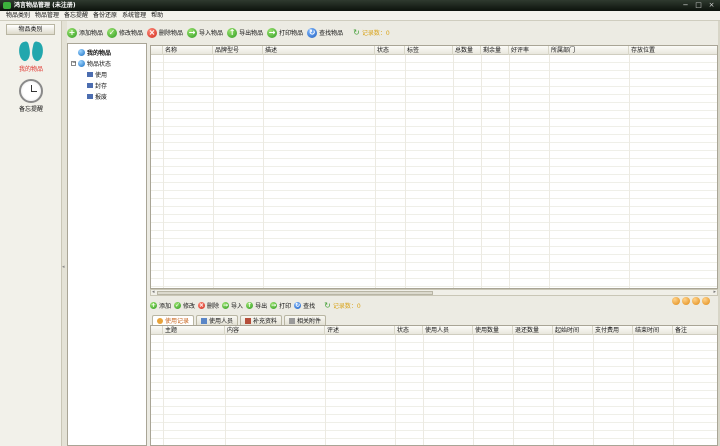 This screenshot has width=720, height=446. I want to click on grid-header: 名称 品牌型号 描述 状态 标签 总数量 剩余量 好评率 所属部门 存放位置, so click(434, 50).